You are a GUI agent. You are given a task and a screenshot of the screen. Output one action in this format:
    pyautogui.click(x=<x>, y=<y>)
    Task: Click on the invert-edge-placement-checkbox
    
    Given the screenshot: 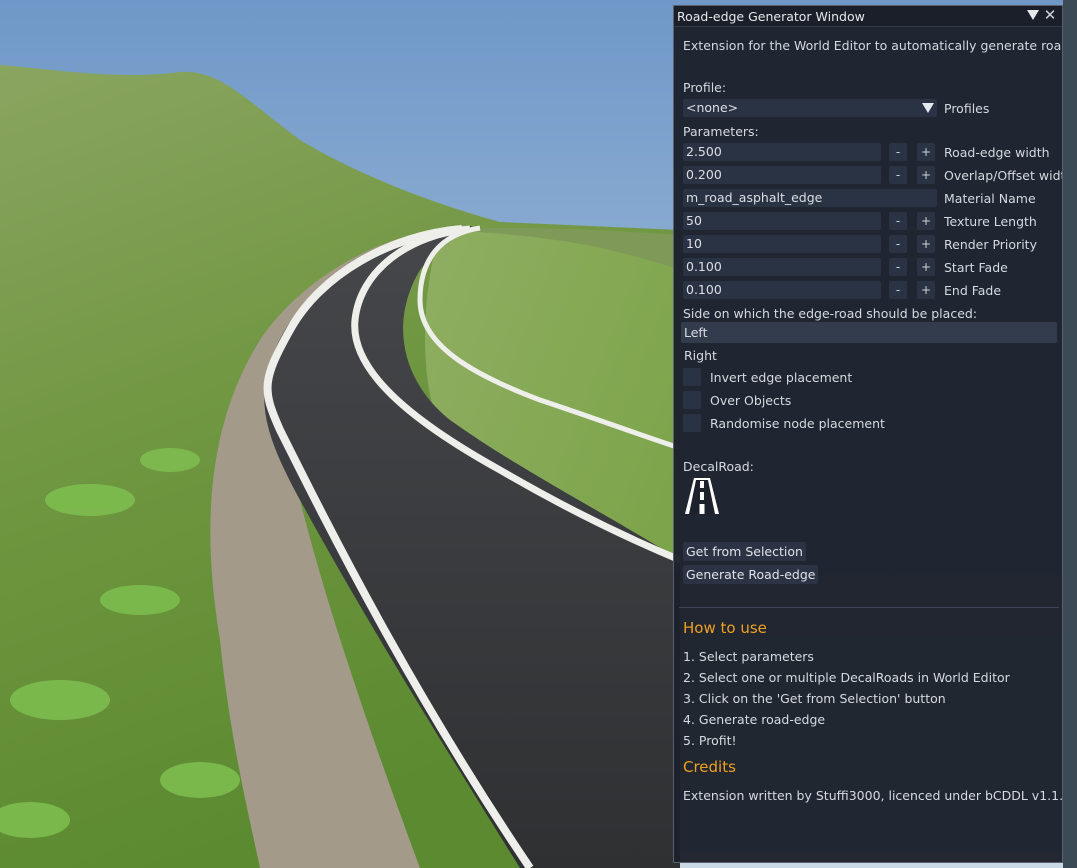 What is the action you would take?
    pyautogui.click(x=692, y=377)
    